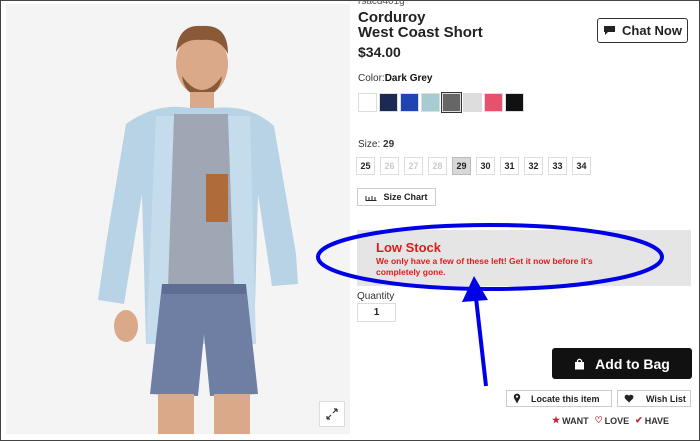 This screenshot has width=700, height=441. What do you see at coordinates (451, 102) in the screenshot?
I see `color-swatch-selected` at bounding box center [451, 102].